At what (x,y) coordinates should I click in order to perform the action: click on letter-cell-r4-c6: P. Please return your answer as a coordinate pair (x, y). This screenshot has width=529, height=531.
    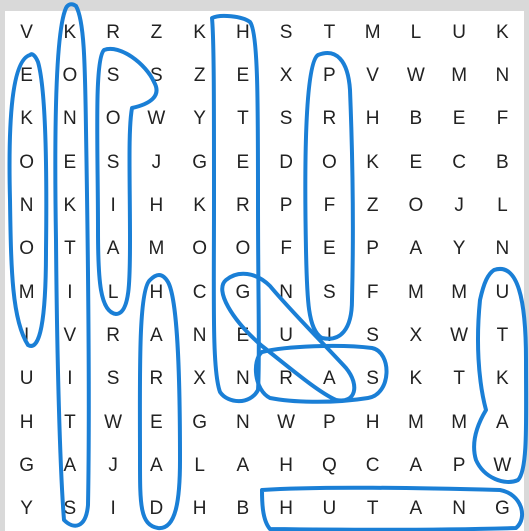
    Looking at the image, I should click on (286, 205).